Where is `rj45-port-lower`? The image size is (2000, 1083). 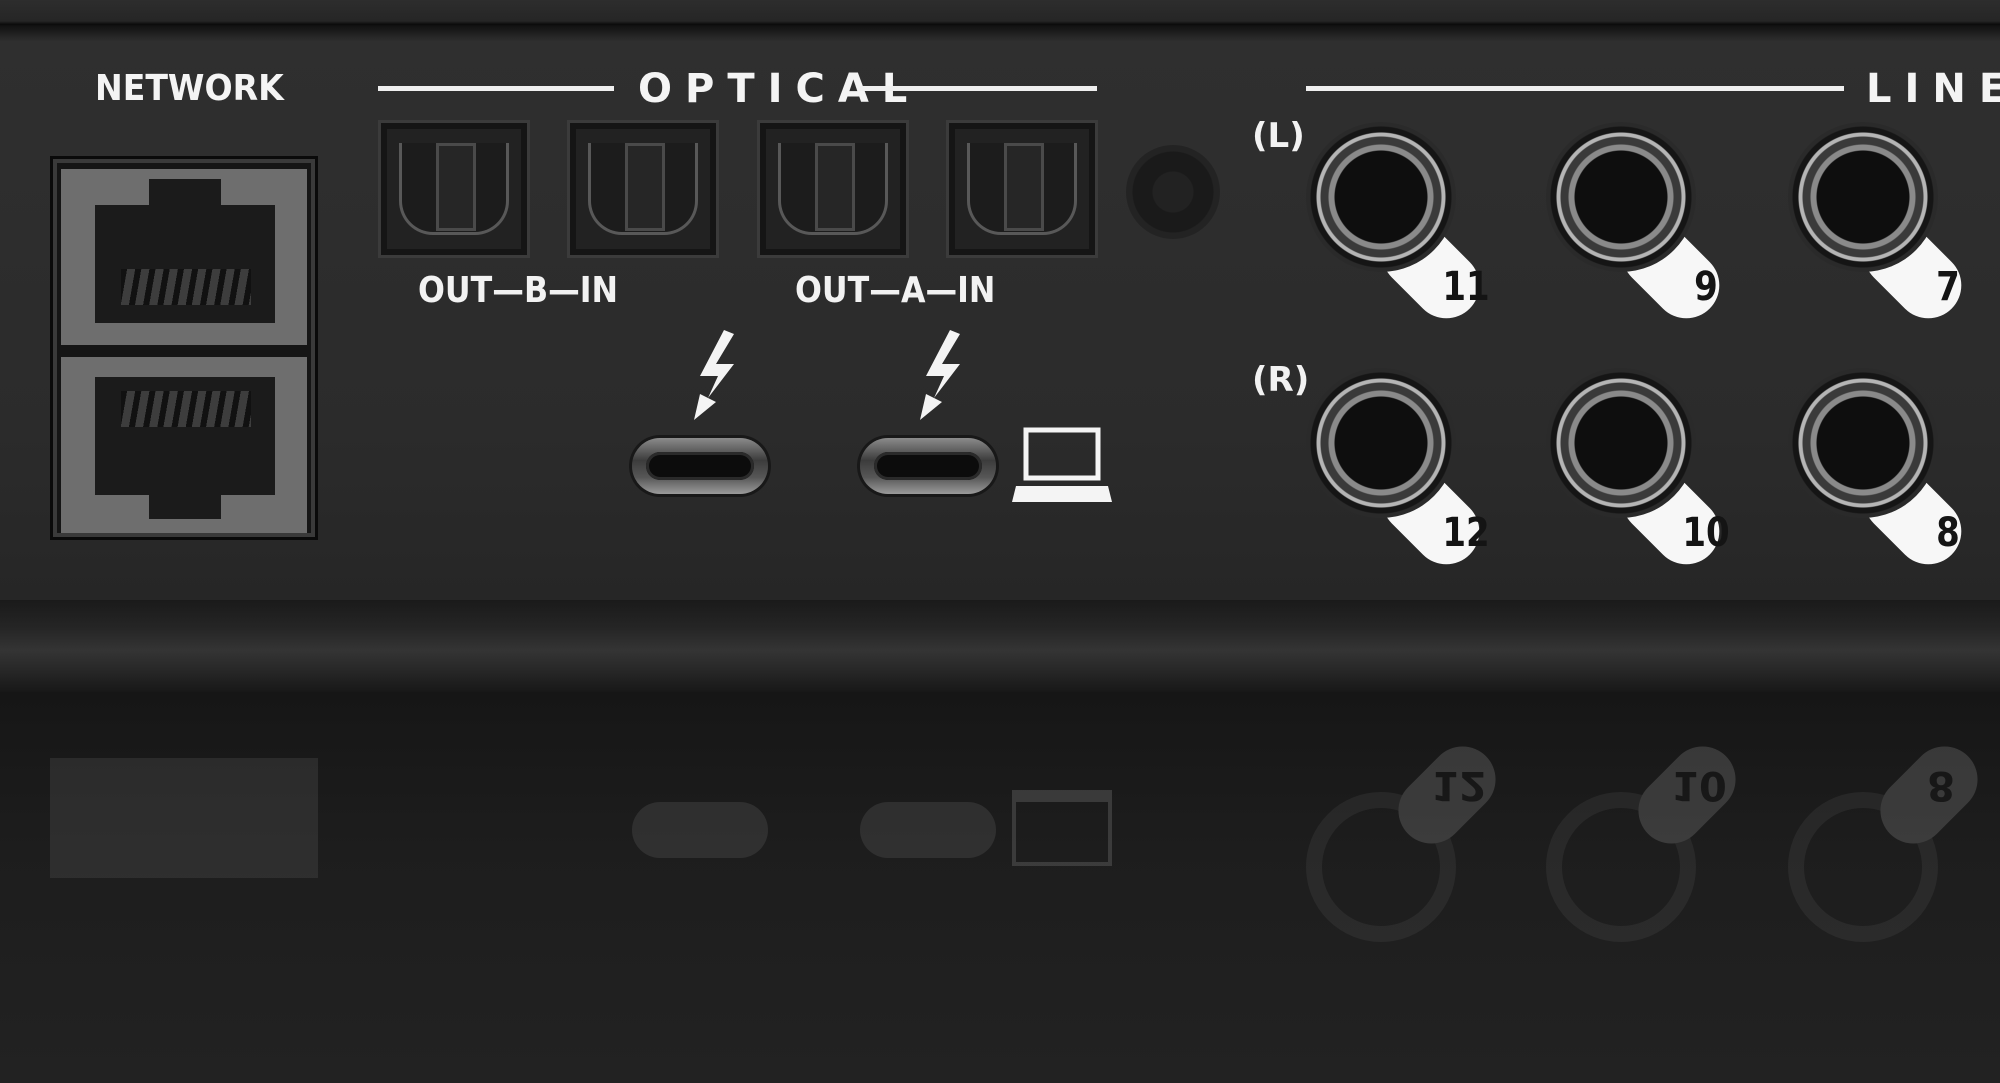 rj45-port-lower is located at coordinates (184, 445).